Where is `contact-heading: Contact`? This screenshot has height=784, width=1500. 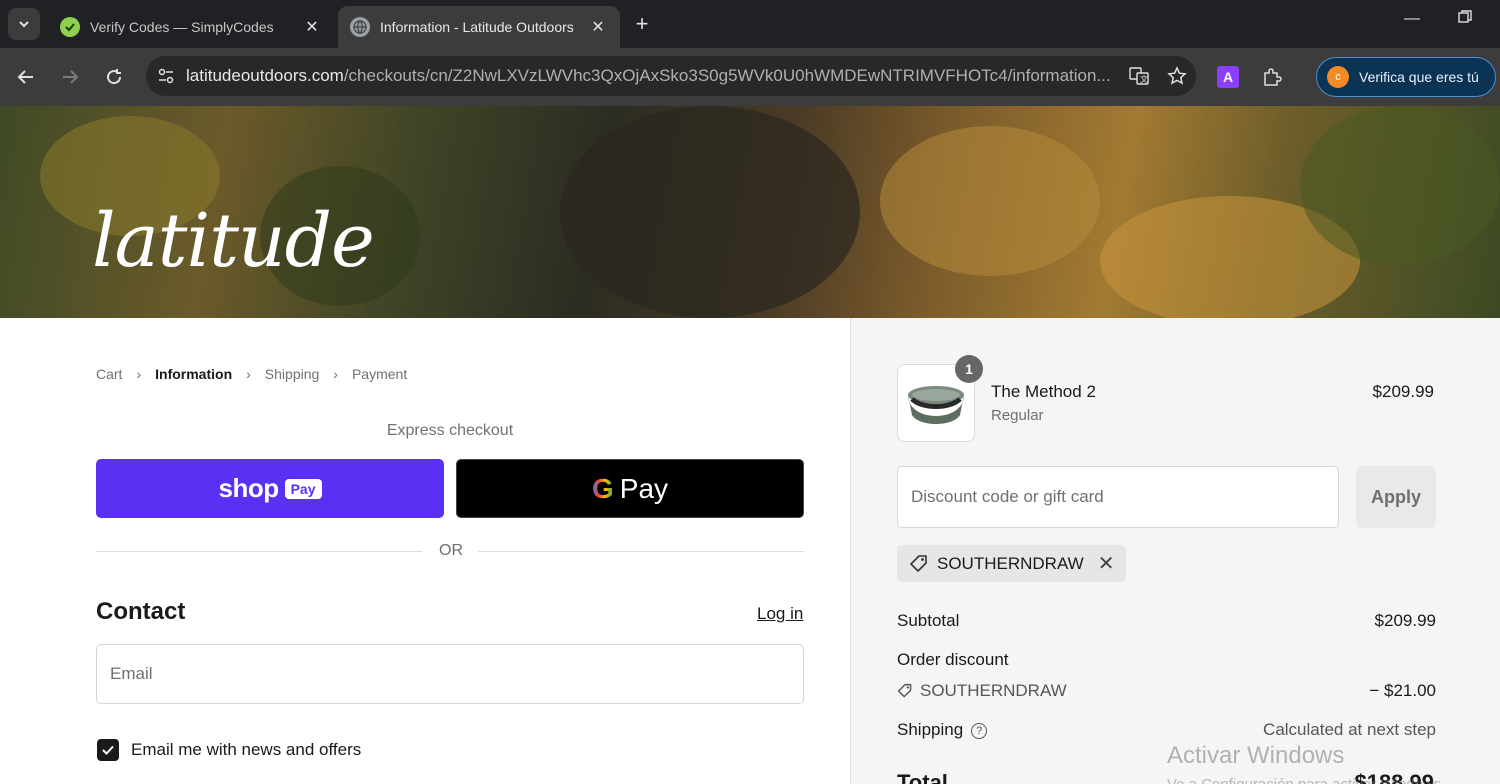 contact-heading: Contact is located at coordinates (141, 611).